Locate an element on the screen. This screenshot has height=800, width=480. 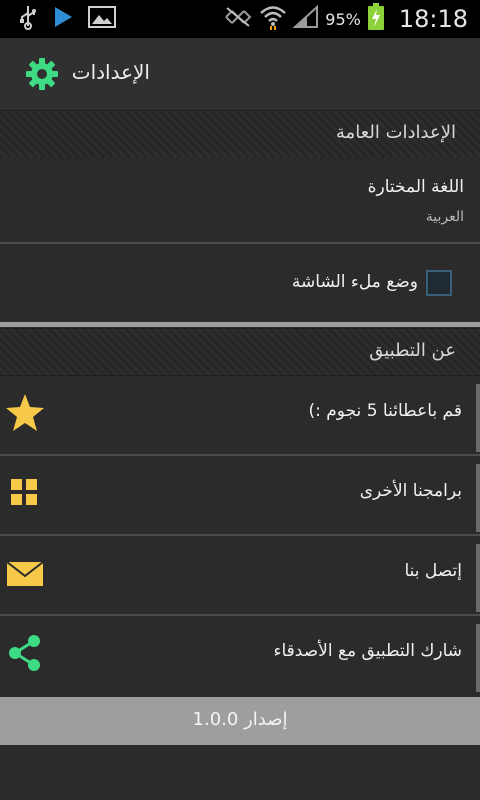
gear-icon is located at coordinates (42, 74).